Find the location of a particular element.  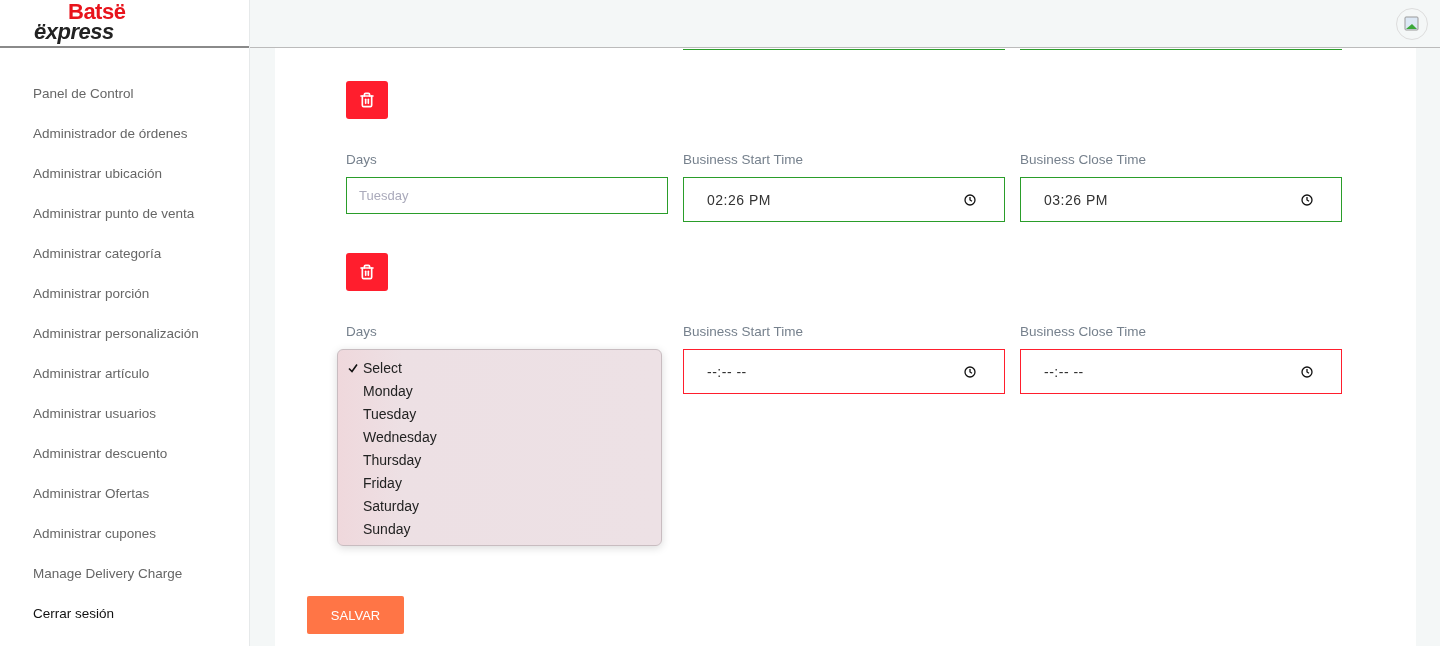

dropdown-option: Monday is located at coordinates (499, 390).